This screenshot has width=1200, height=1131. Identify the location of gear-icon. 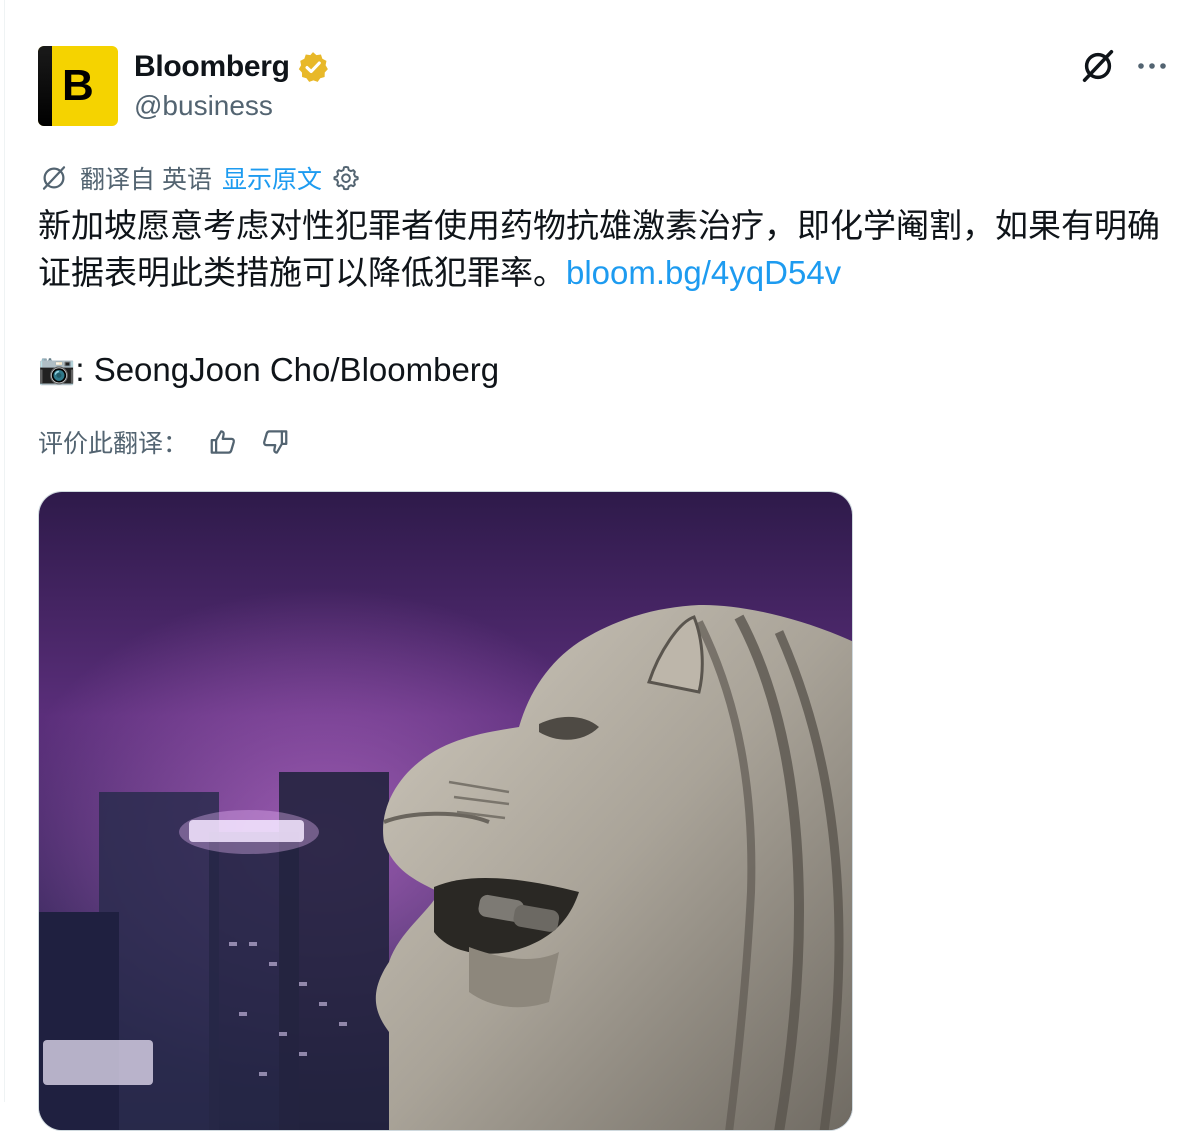
(346, 178).